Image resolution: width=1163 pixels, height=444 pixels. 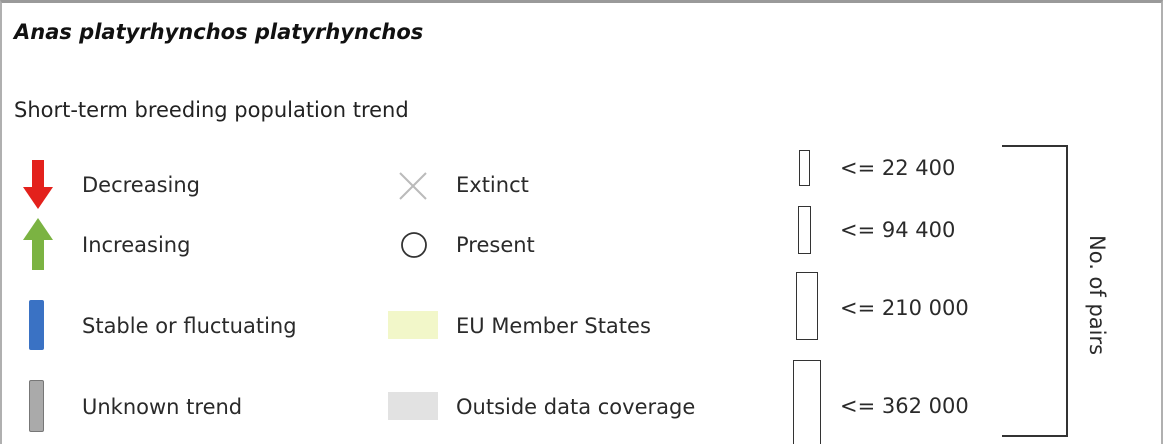 What do you see at coordinates (576, 407) in the screenshot?
I see `status-label-outside-coverage: Outside data coverage` at bounding box center [576, 407].